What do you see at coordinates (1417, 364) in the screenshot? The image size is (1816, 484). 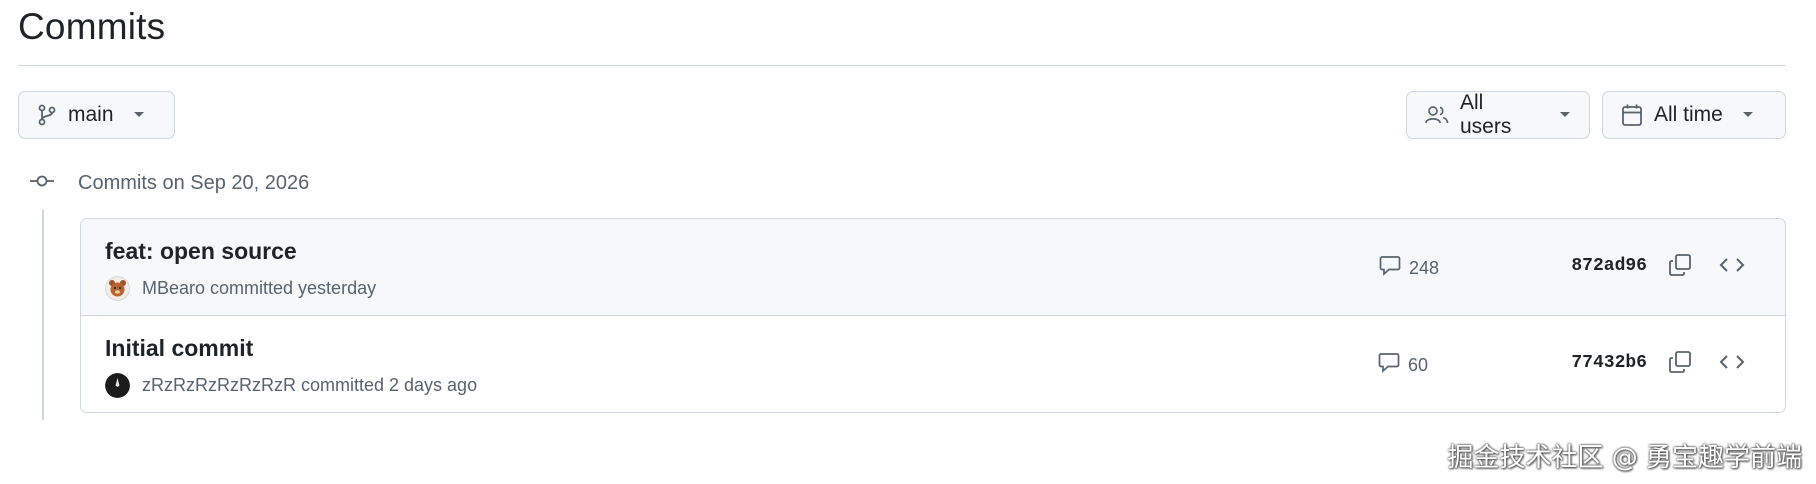 I see `comment-count: 60` at bounding box center [1417, 364].